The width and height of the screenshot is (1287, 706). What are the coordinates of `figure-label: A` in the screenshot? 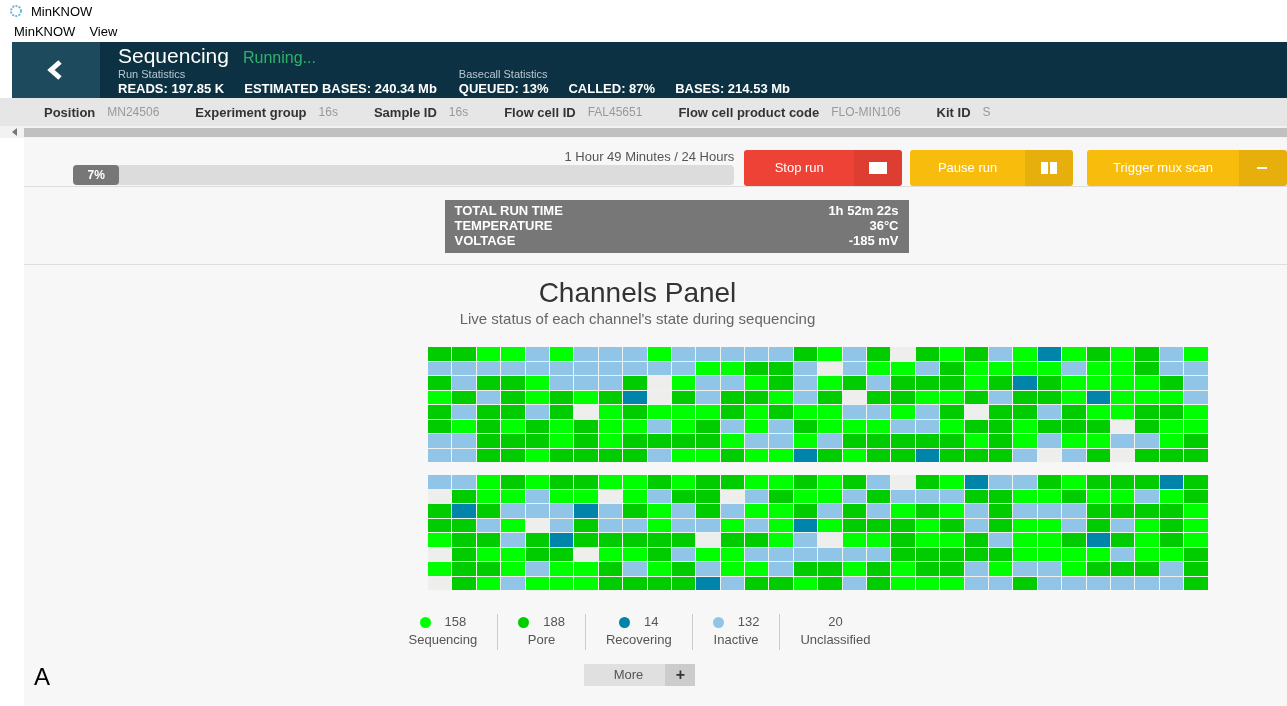 It's located at (42, 677).